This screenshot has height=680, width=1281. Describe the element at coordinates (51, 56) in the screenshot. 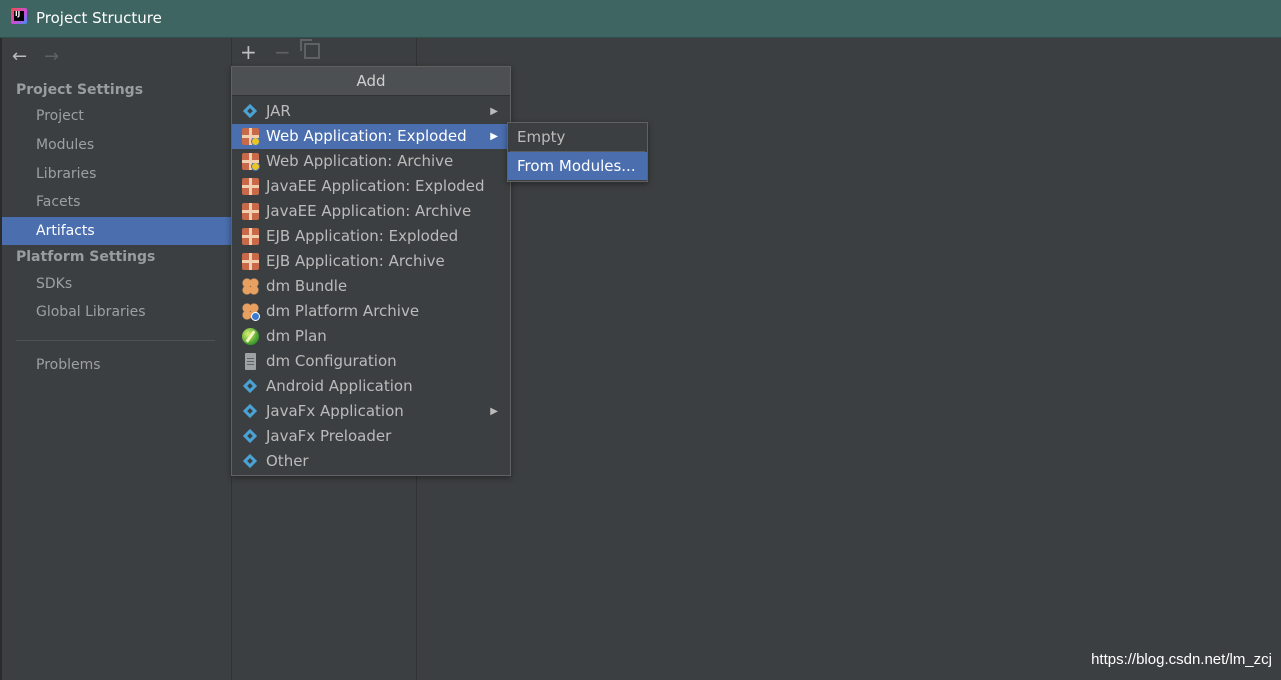

I see `forward-arrow-icon: →` at that location.